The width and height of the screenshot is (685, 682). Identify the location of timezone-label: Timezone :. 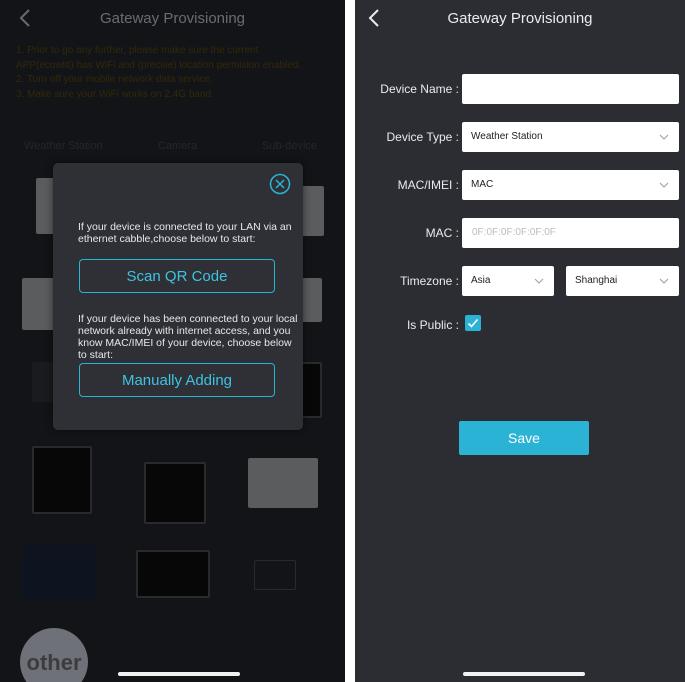
(429, 281).